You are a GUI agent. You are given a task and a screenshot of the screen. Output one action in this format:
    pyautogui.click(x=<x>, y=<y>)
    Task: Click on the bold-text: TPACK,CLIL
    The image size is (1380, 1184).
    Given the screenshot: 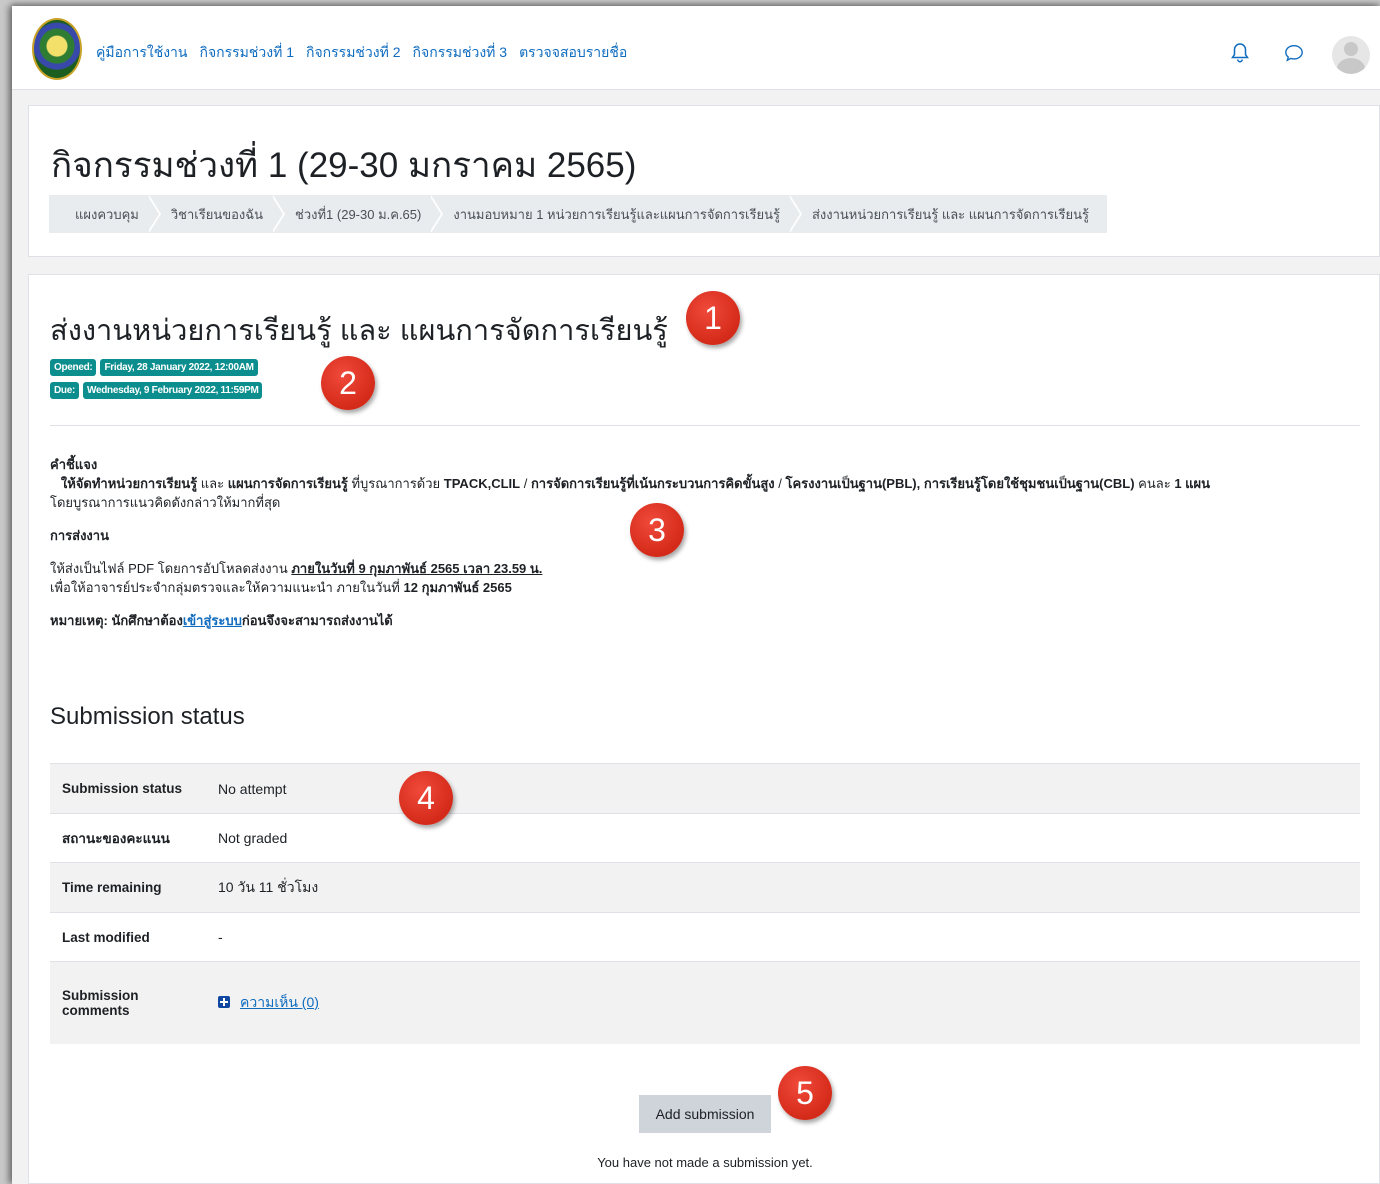 What is the action you would take?
    pyautogui.click(x=482, y=483)
    